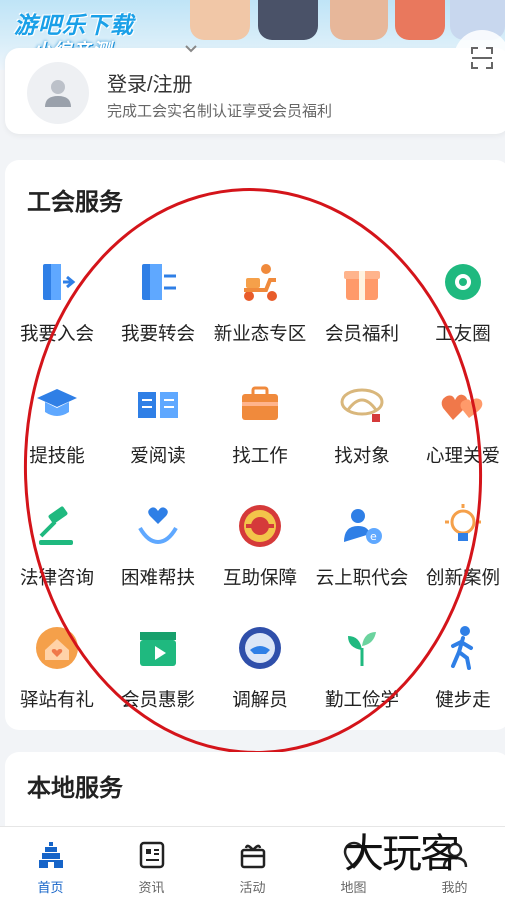 The height and width of the screenshot is (898, 505). What do you see at coordinates (362, 526) in the screenshot?
I see `user-network-icon: e` at bounding box center [362, 526].